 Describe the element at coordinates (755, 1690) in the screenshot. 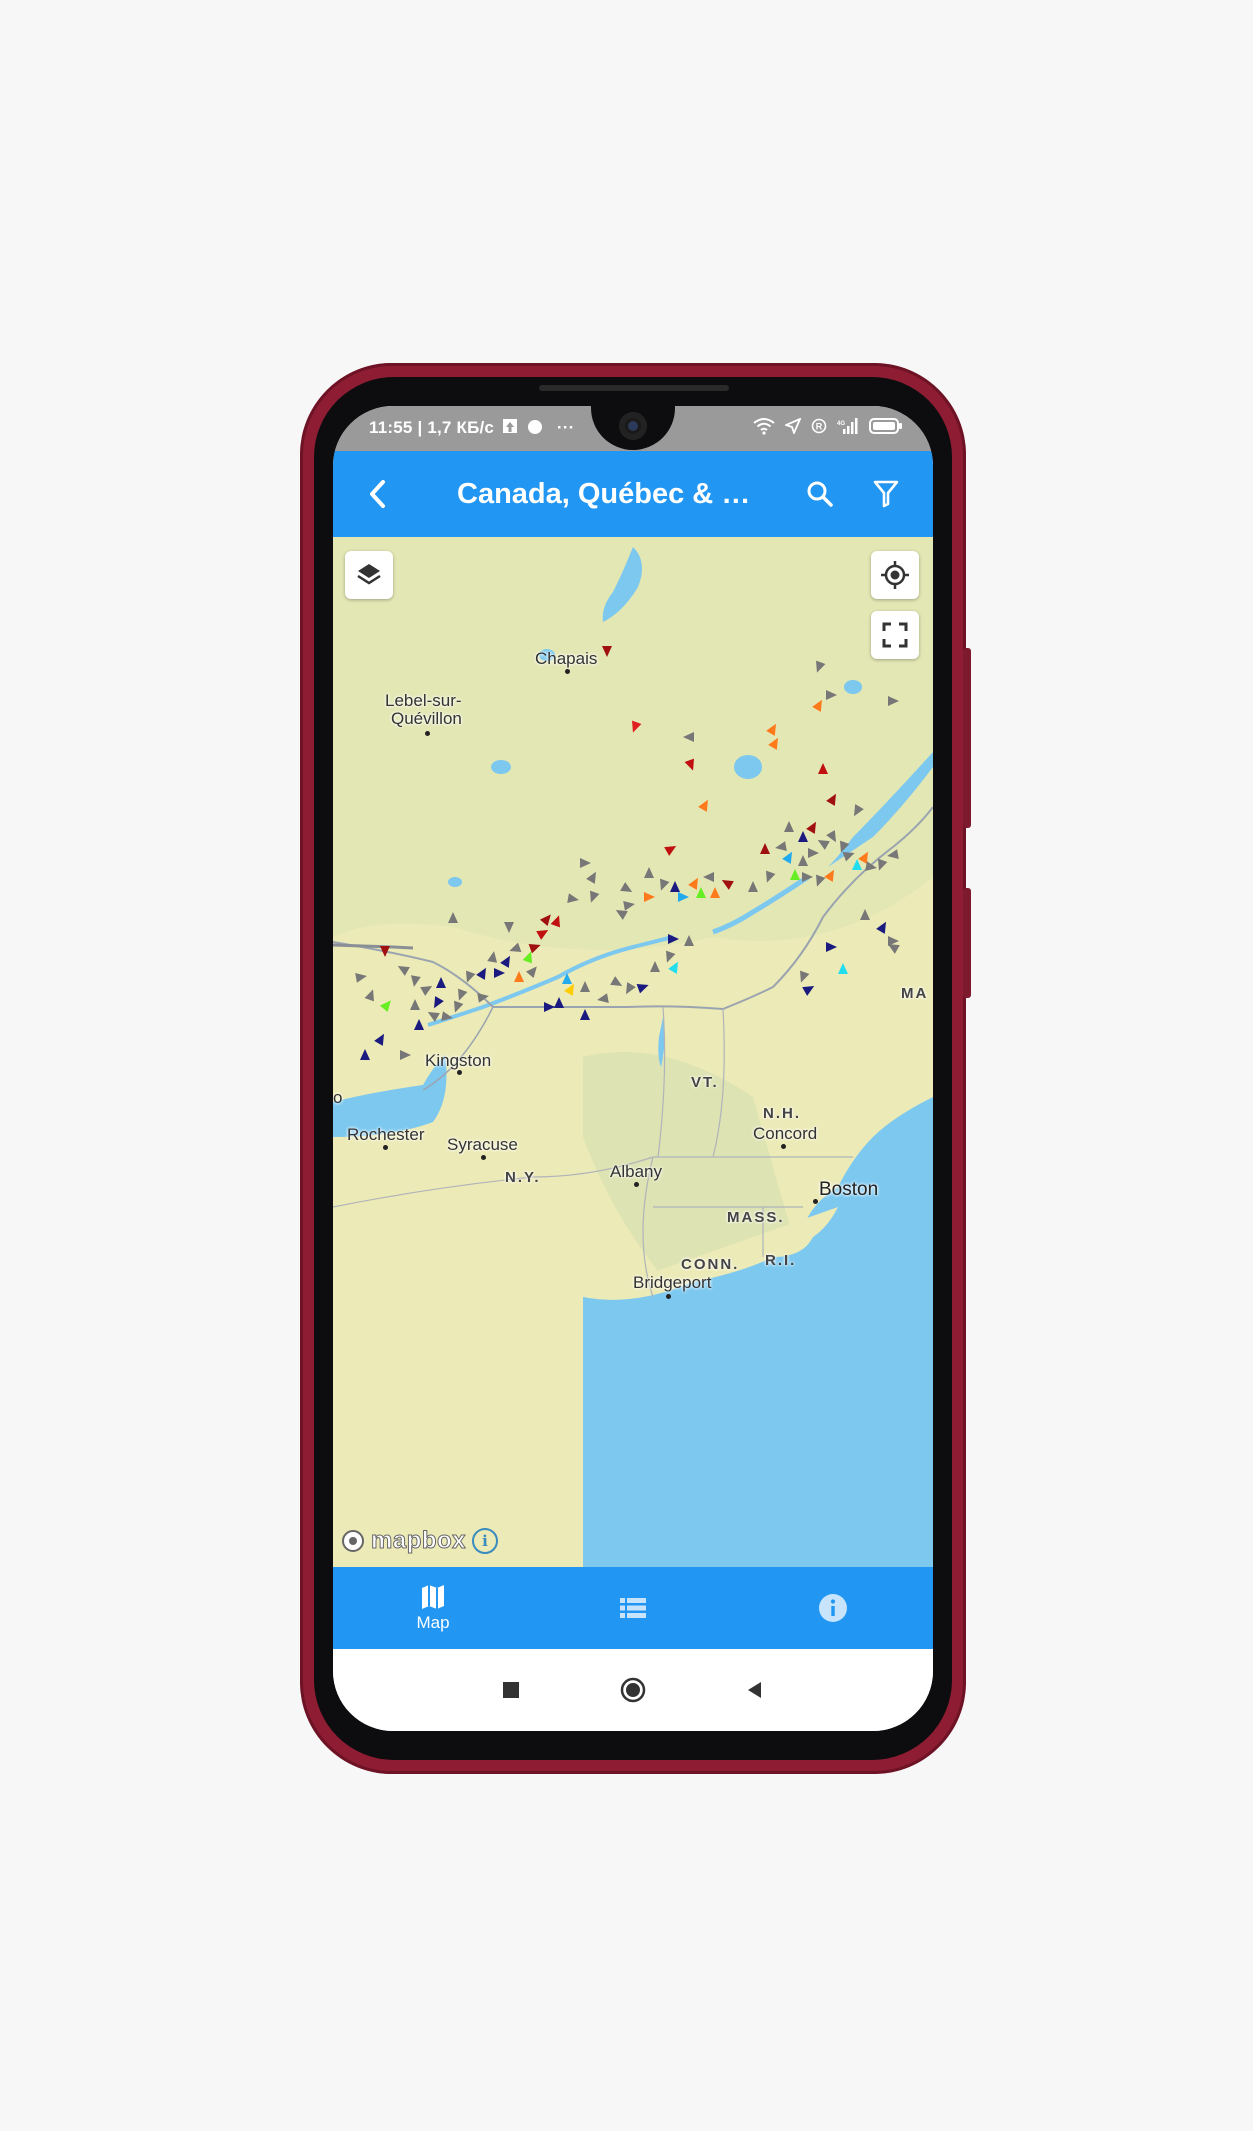

I see `system-back-button` at that location.